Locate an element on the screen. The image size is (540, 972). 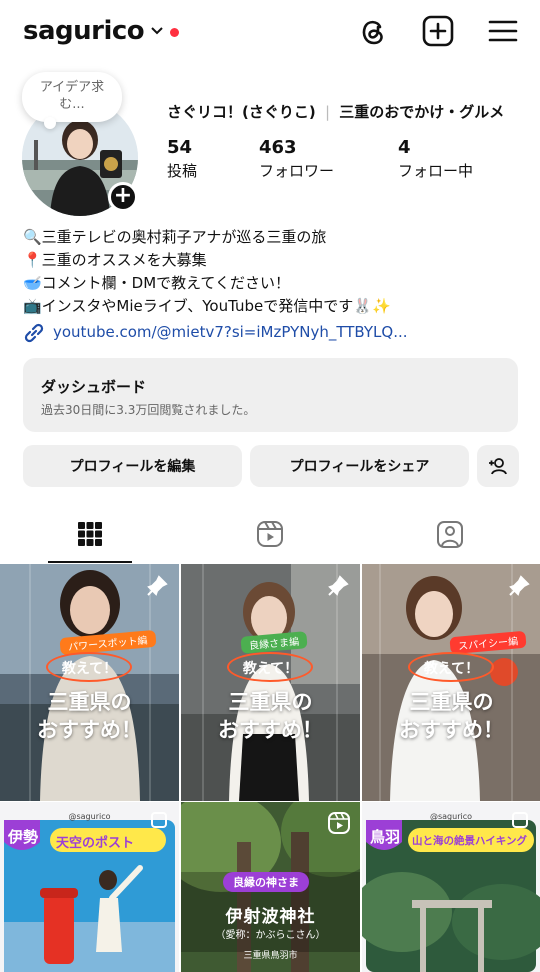
dashboard-subtitle: 過去30日間に3.3万回閲覧されました。 is located at coordinates (148, 410).